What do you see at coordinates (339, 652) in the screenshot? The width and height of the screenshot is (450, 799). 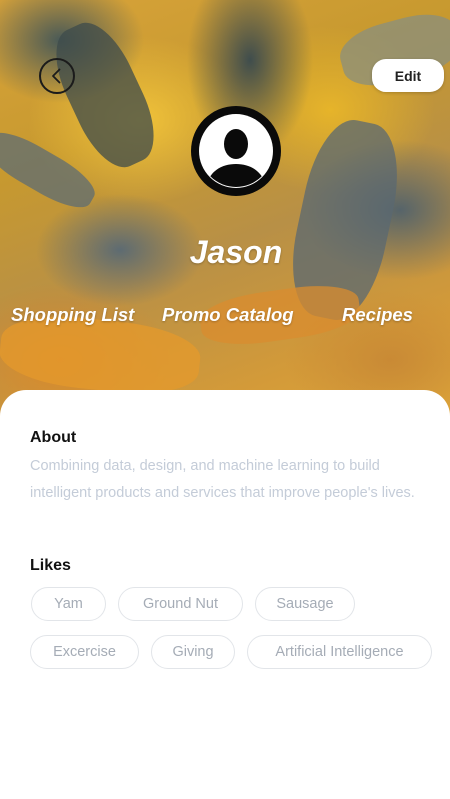 I see `like-chip-artificial-intelligence: Artificial Intelligence` at bounding box center [339, 652].